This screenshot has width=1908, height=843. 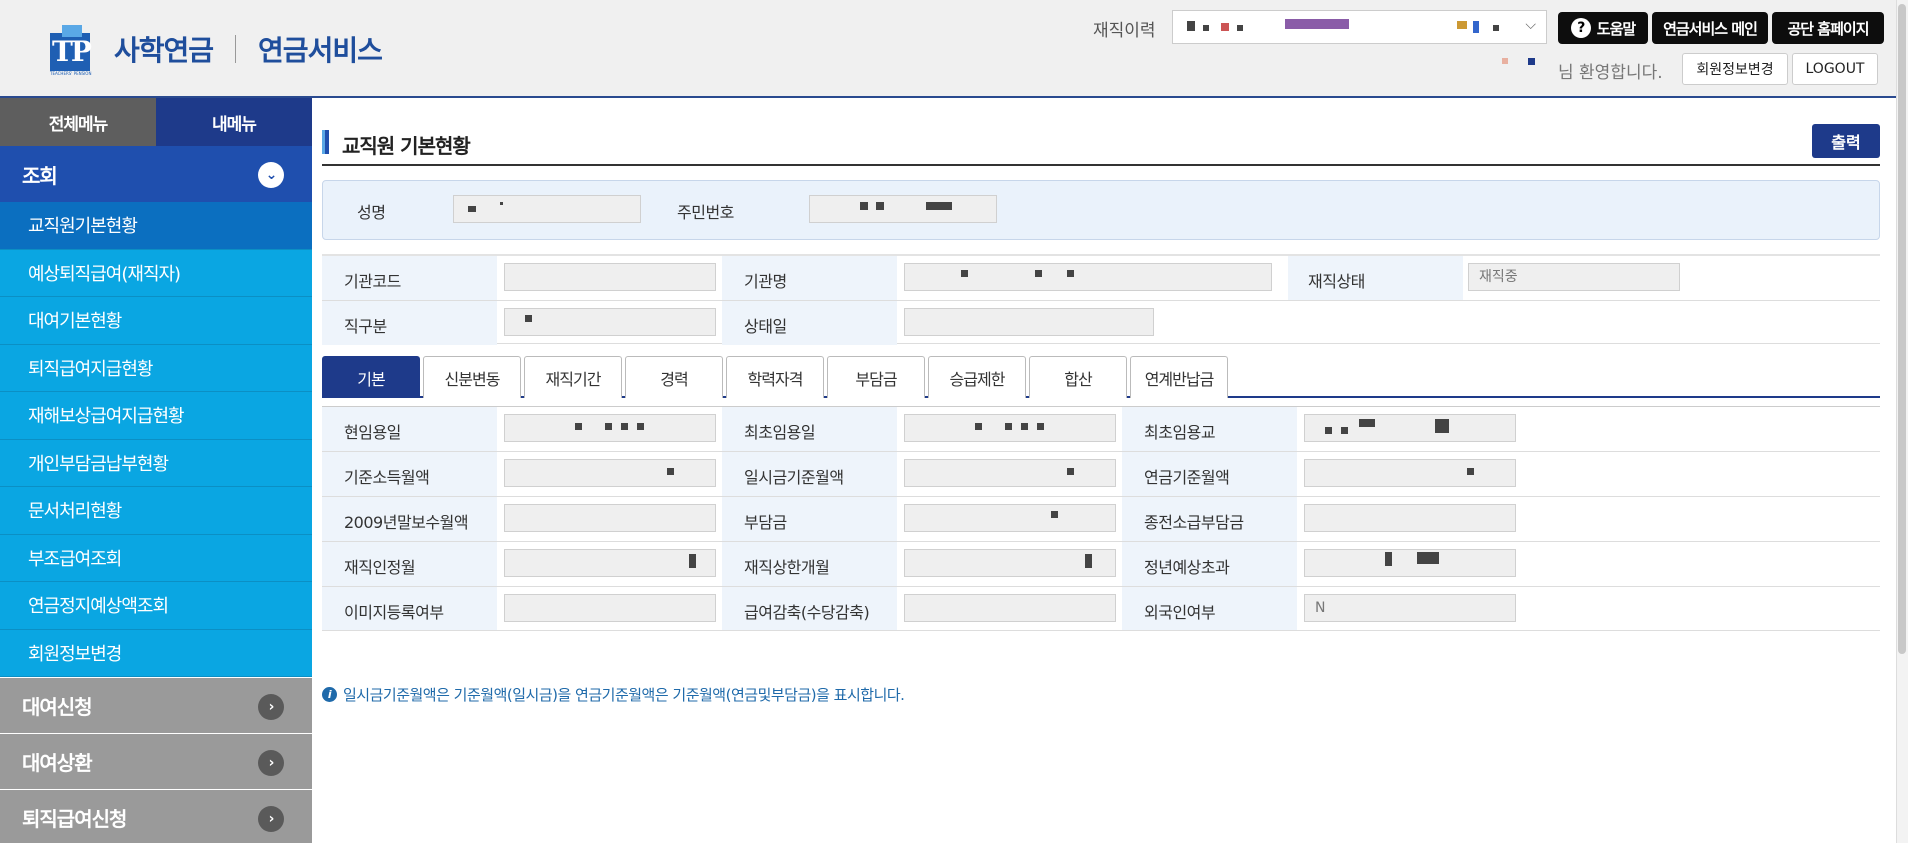 What do you see at coordinates (977, 377) in the screenshot?
I see `tab-promotion-limit: 승급제한` at bounding box center [977, 377].